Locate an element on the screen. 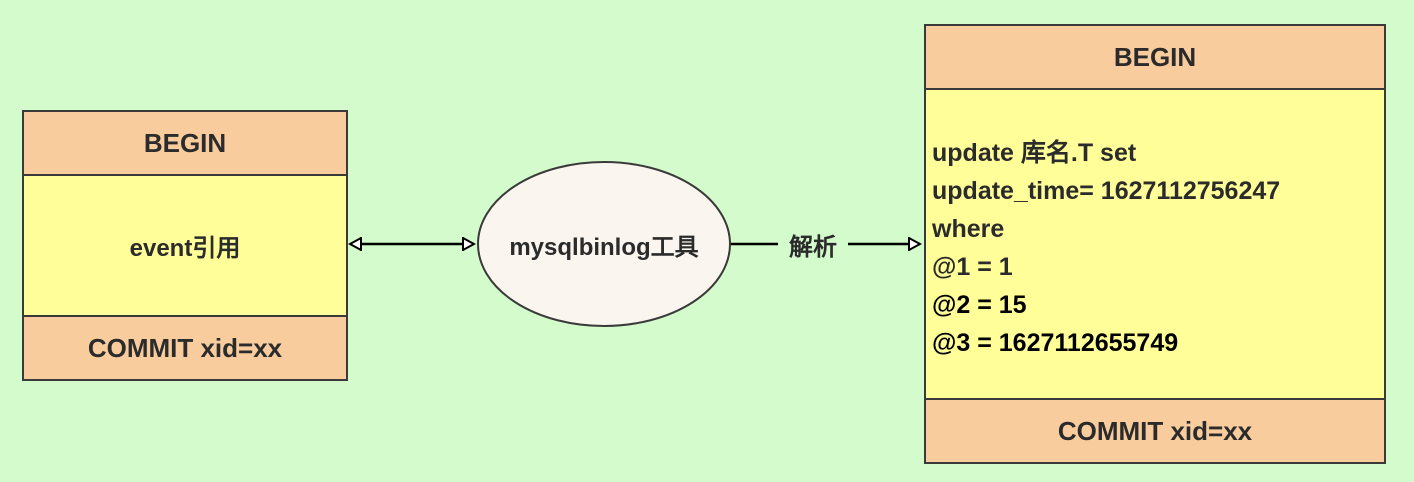  binlog-event-box: BEGIN event引用 COMMIT xid=xx is located at coordinates (185, 245).